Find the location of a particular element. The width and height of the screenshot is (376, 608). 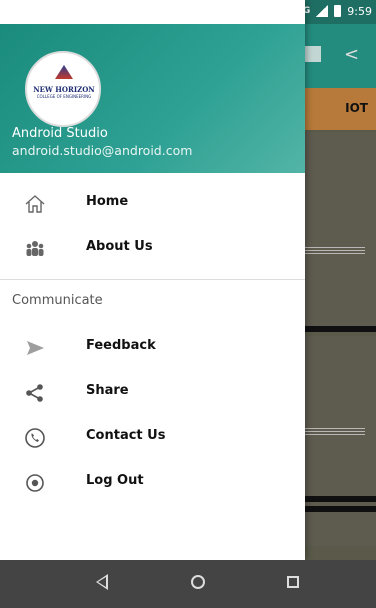

drawer-item-label: Log Out is located at coordinates (115, 480).